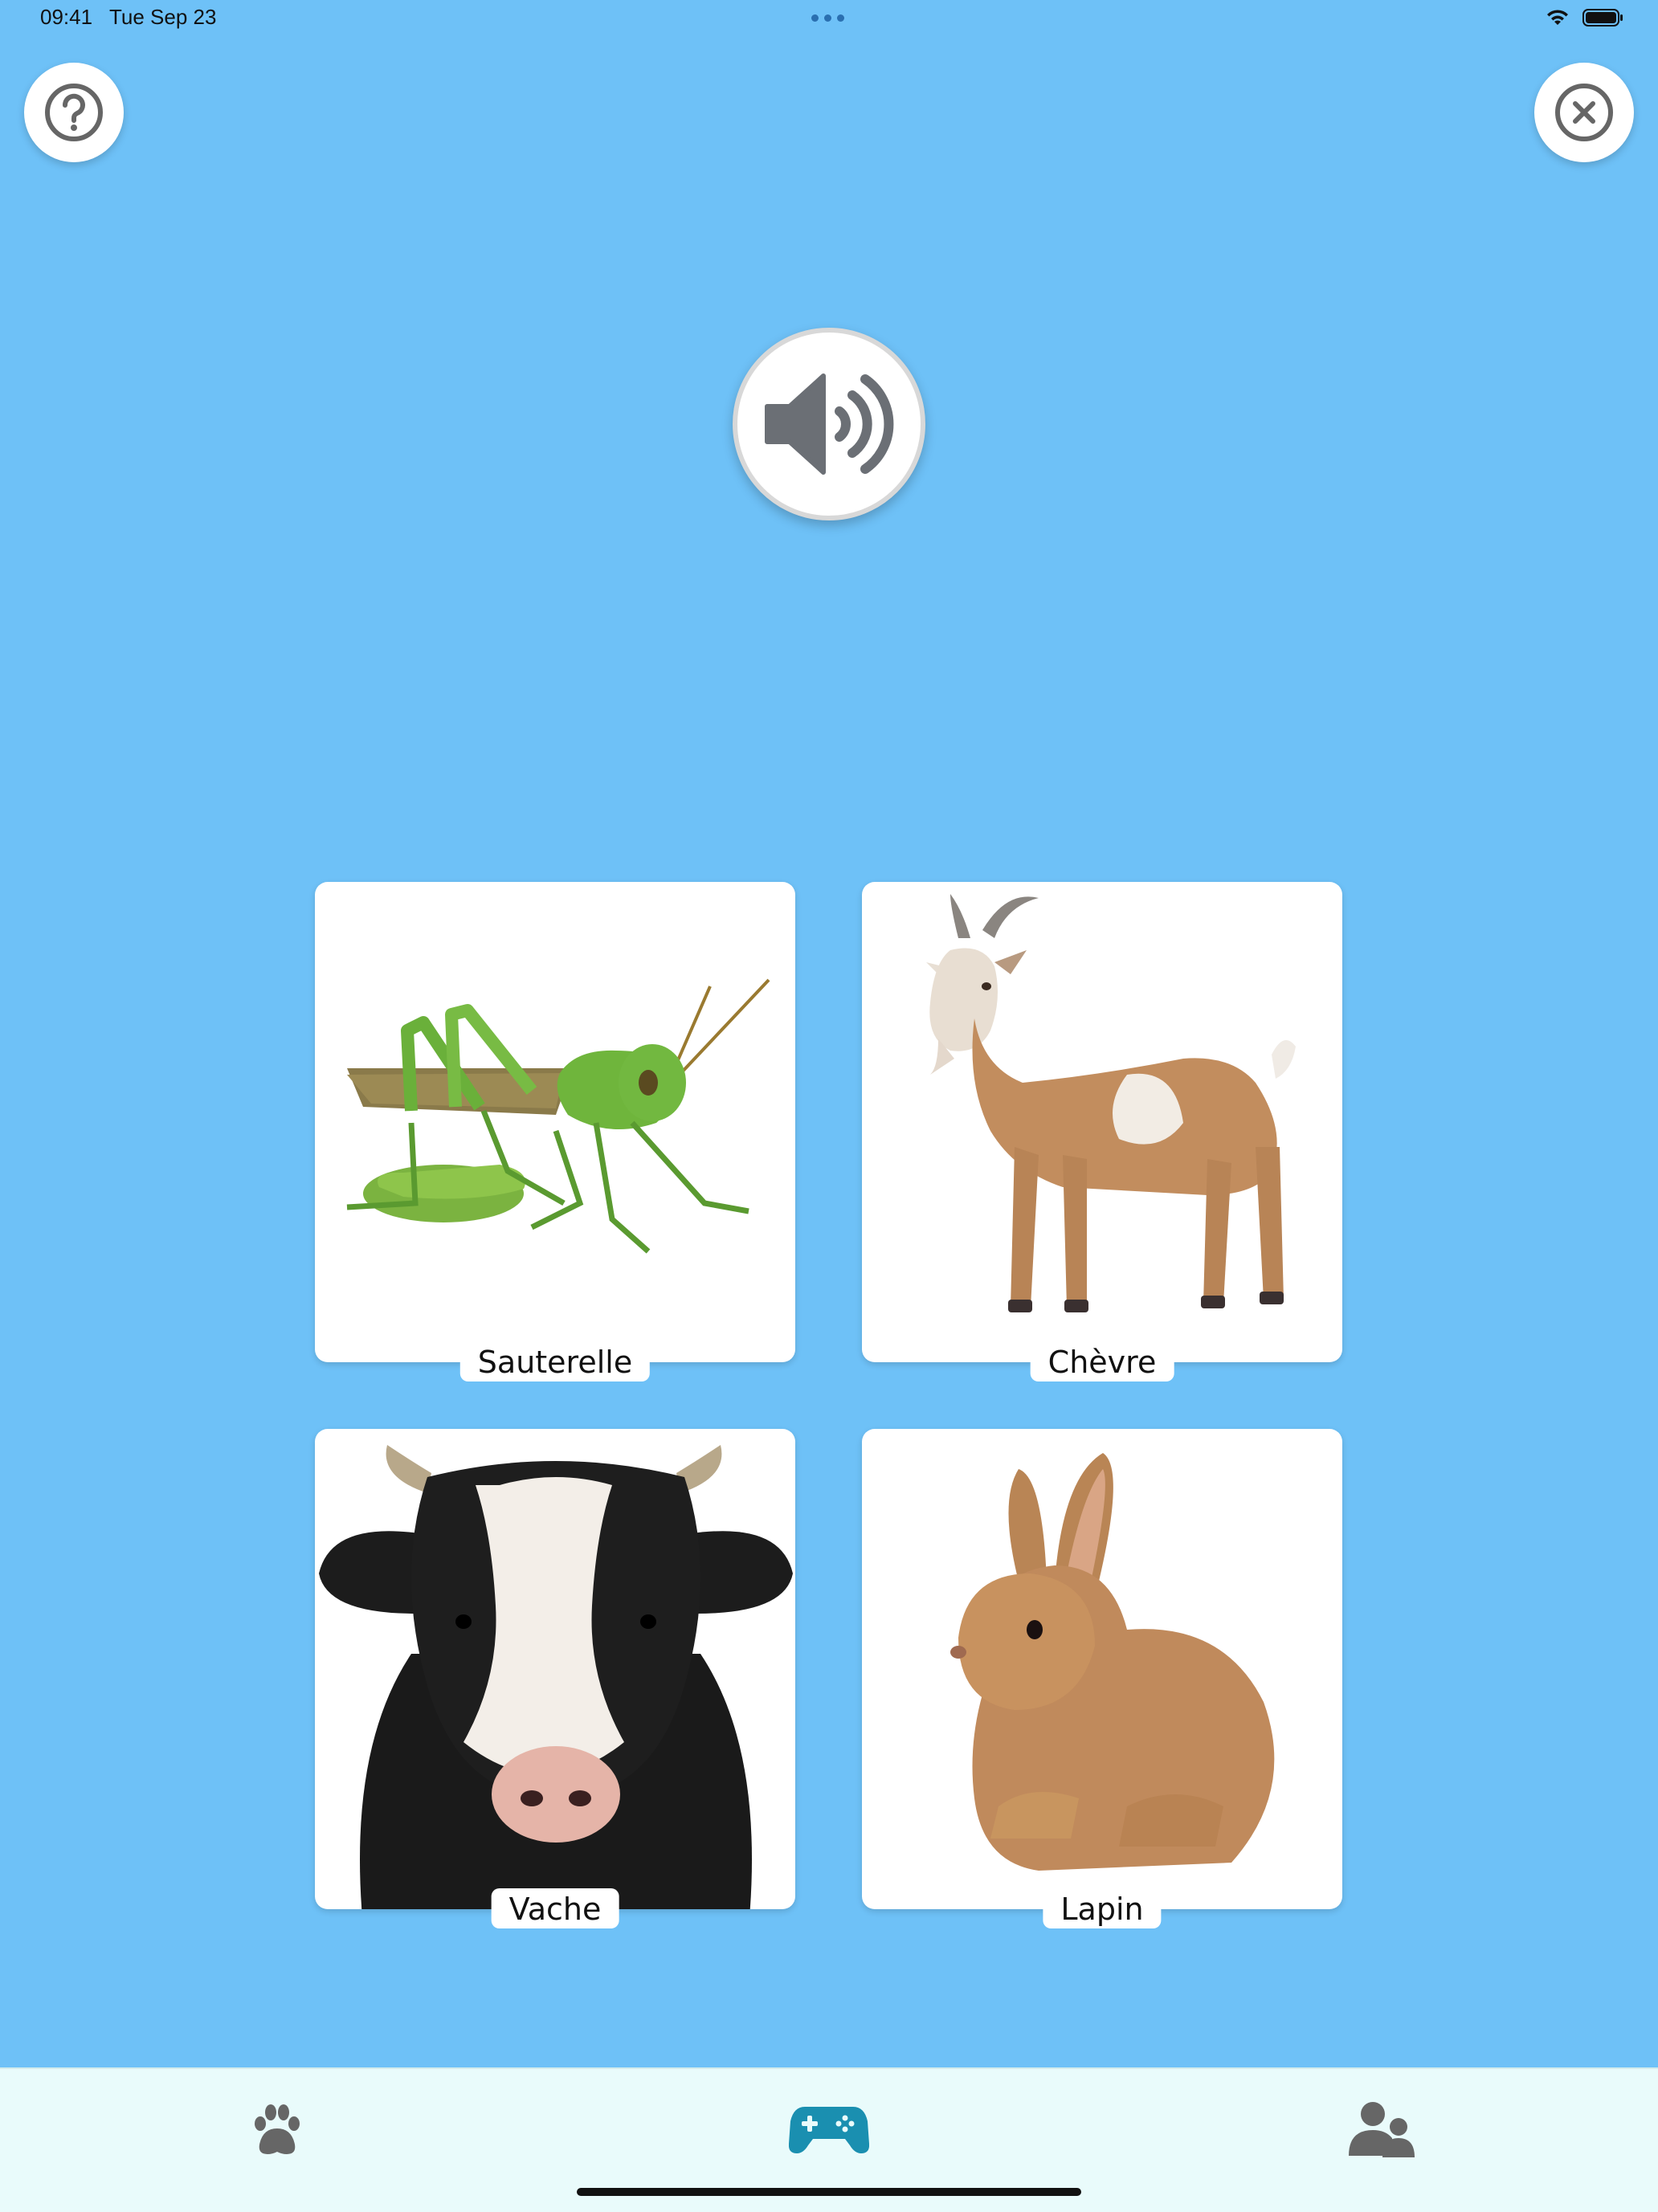  I want to click on tab-games, so click(829, 2129).